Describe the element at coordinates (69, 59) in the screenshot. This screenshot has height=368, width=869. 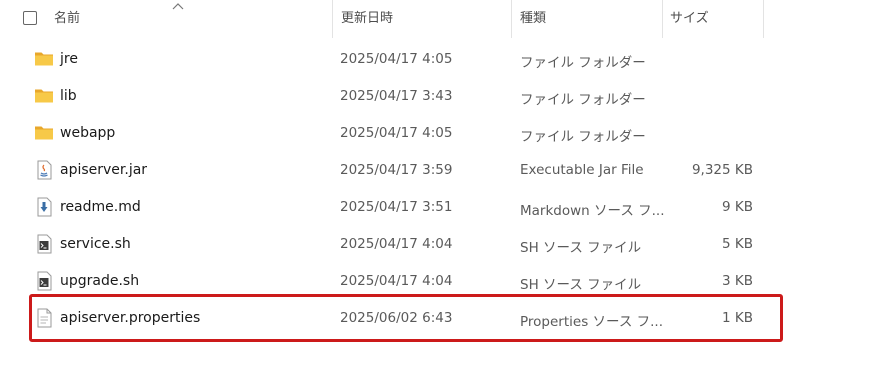
I see `file-name: jre` at that location.